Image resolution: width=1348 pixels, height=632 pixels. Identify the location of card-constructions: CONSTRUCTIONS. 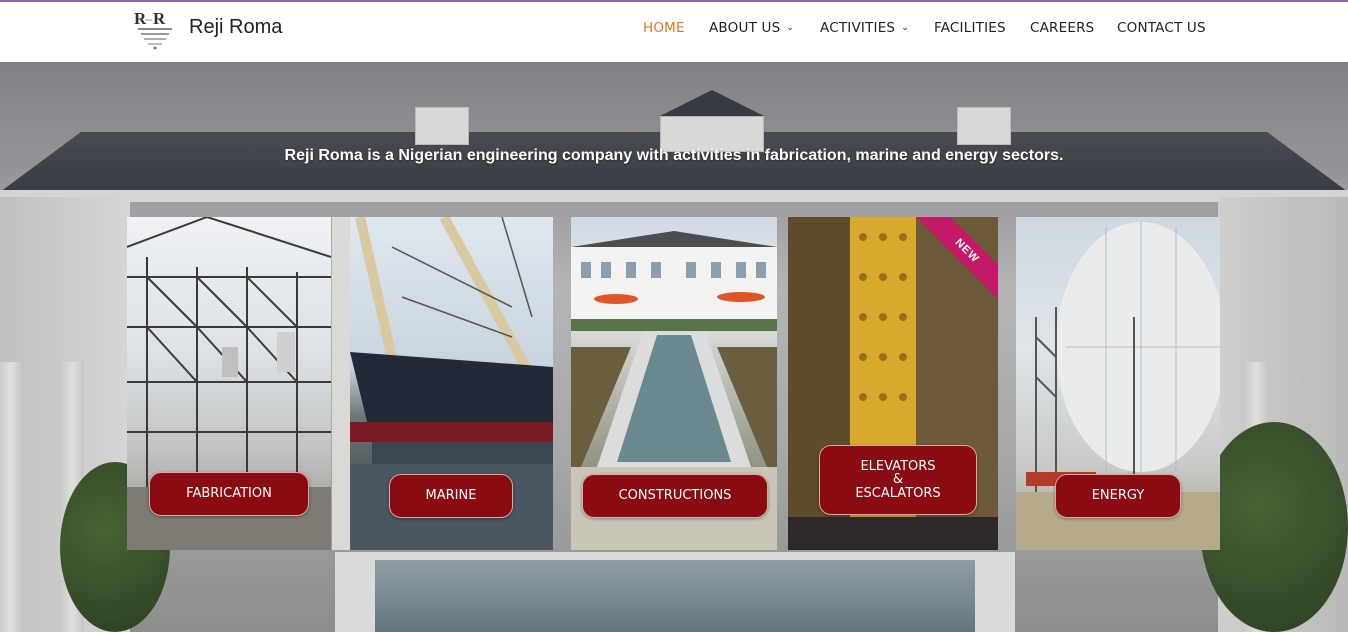
(674, 383).